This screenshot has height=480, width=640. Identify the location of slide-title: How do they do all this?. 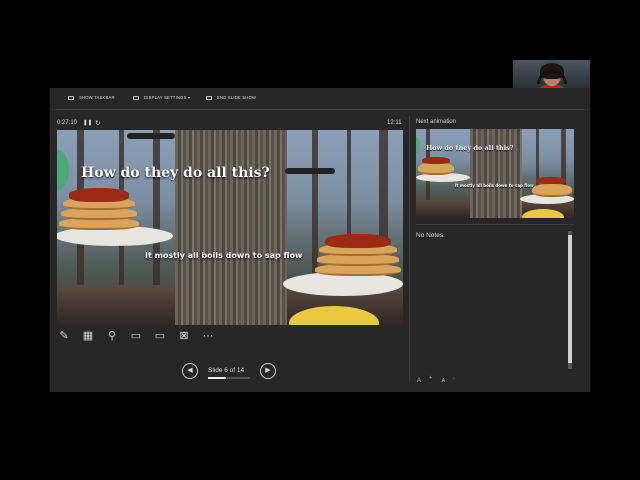
(175, 173).